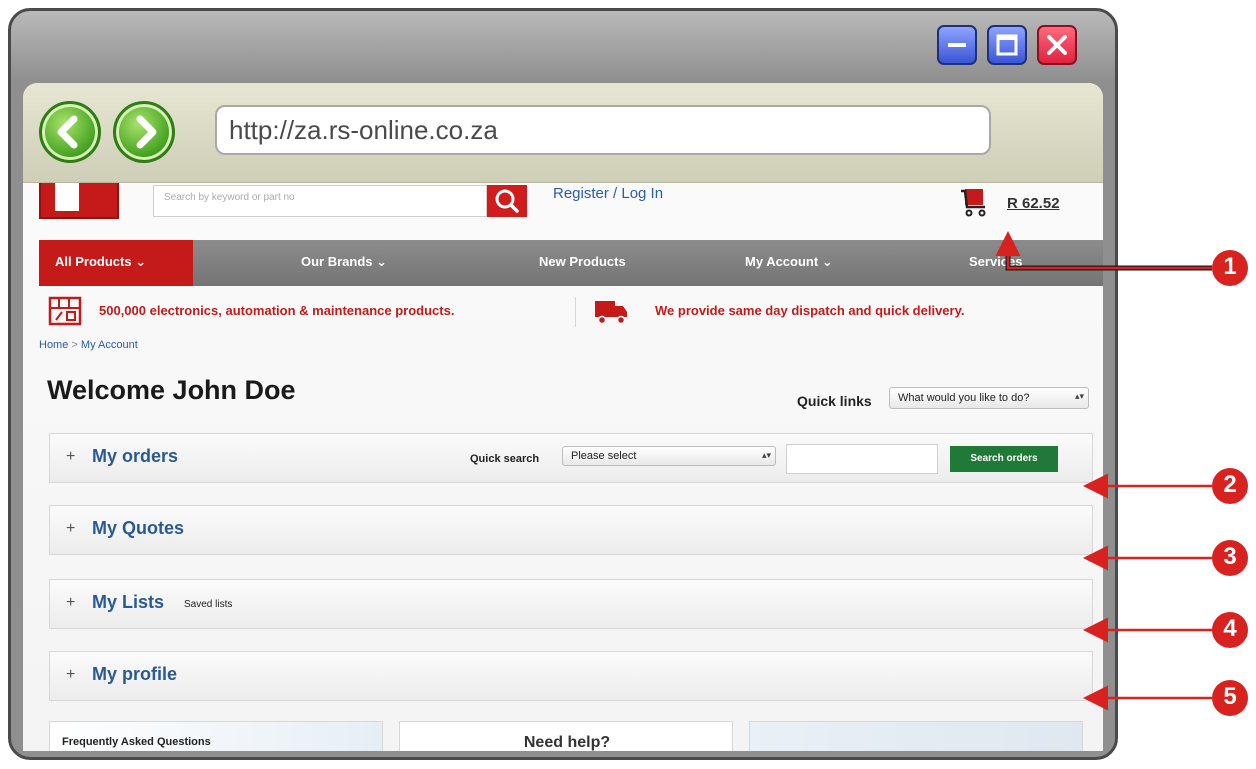  What do you see at coordinates (608, 193) in the screenshot?
I see `register-login-link: Register / Log In` at bounding box center [608, 193].